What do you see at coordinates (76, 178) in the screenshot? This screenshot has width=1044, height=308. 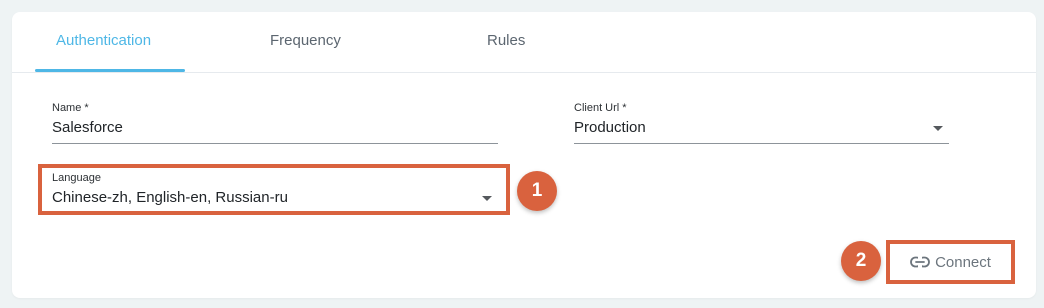 I see `language-label: Language` at bounding box center [76, 178].